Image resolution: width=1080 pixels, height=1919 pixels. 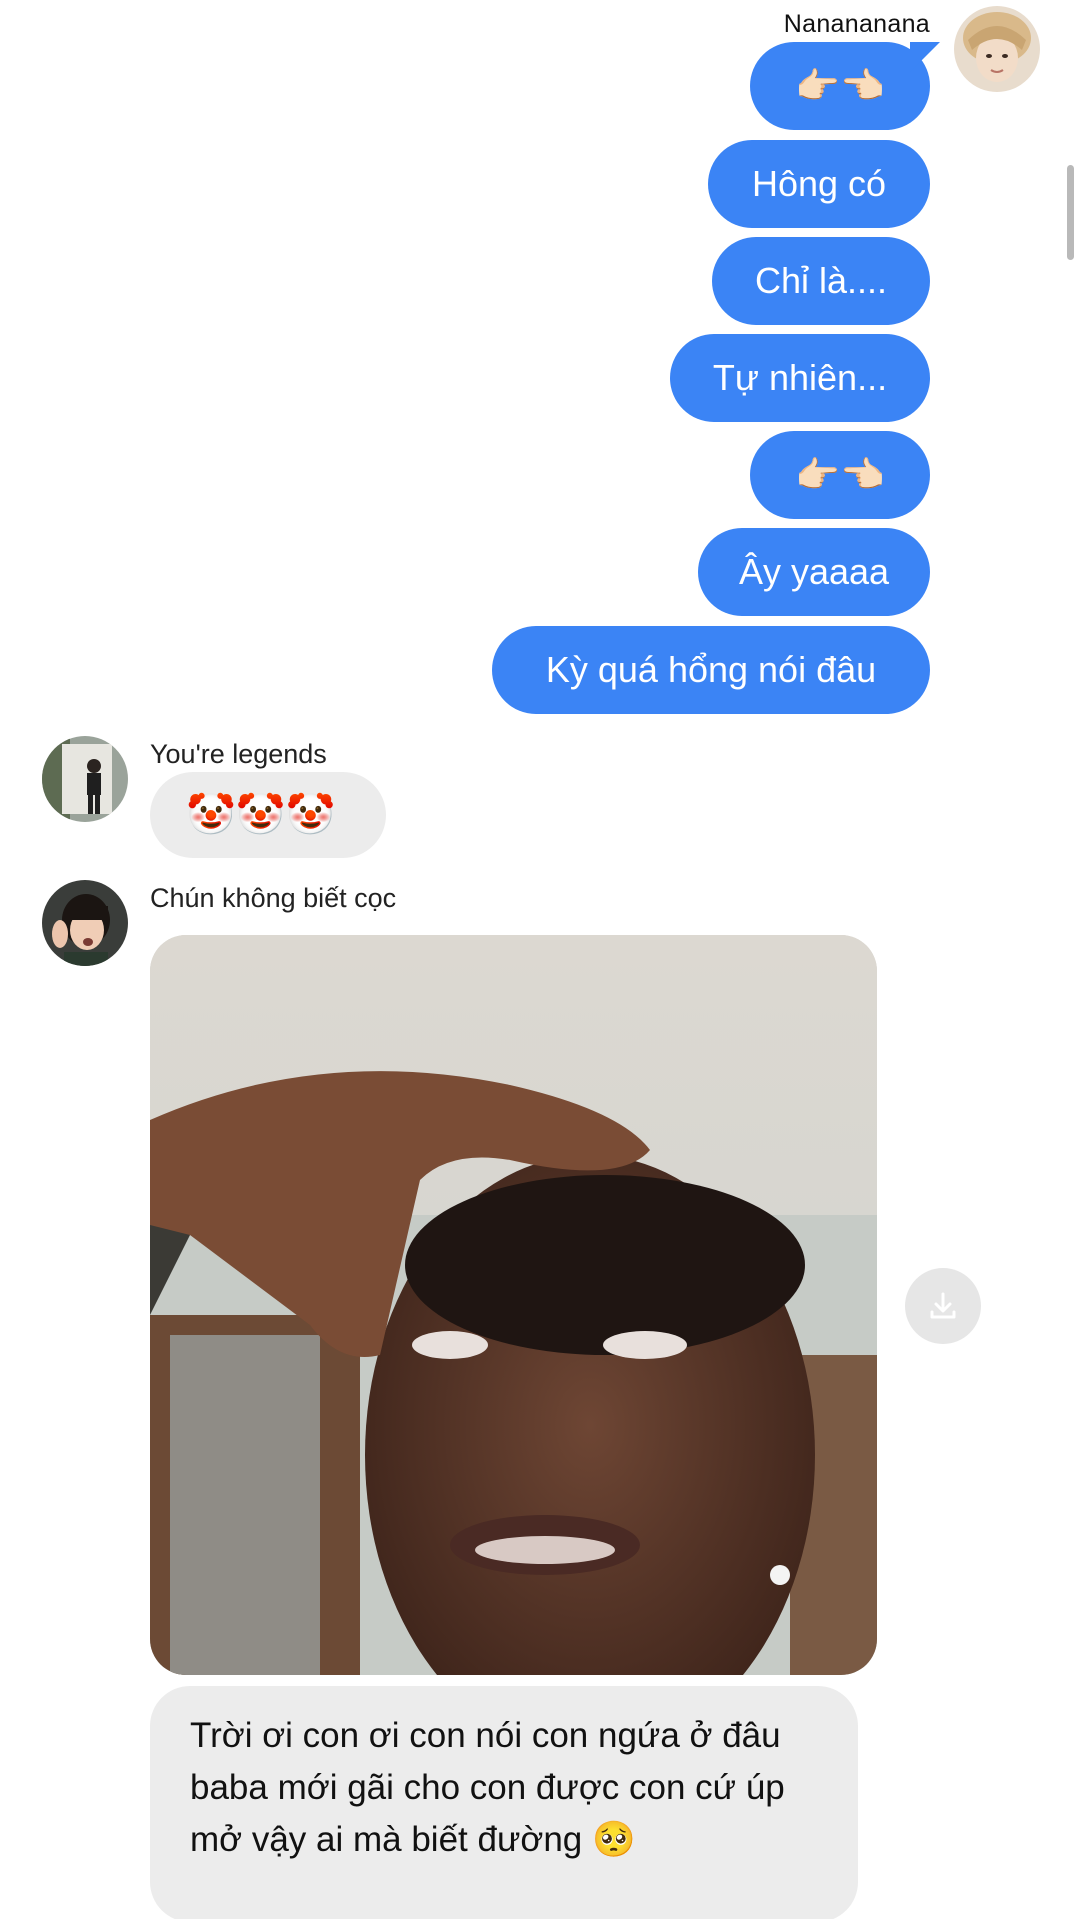 I want to click on outgoing-message-6: Ây yaaaa, so click(x=814, y=572).